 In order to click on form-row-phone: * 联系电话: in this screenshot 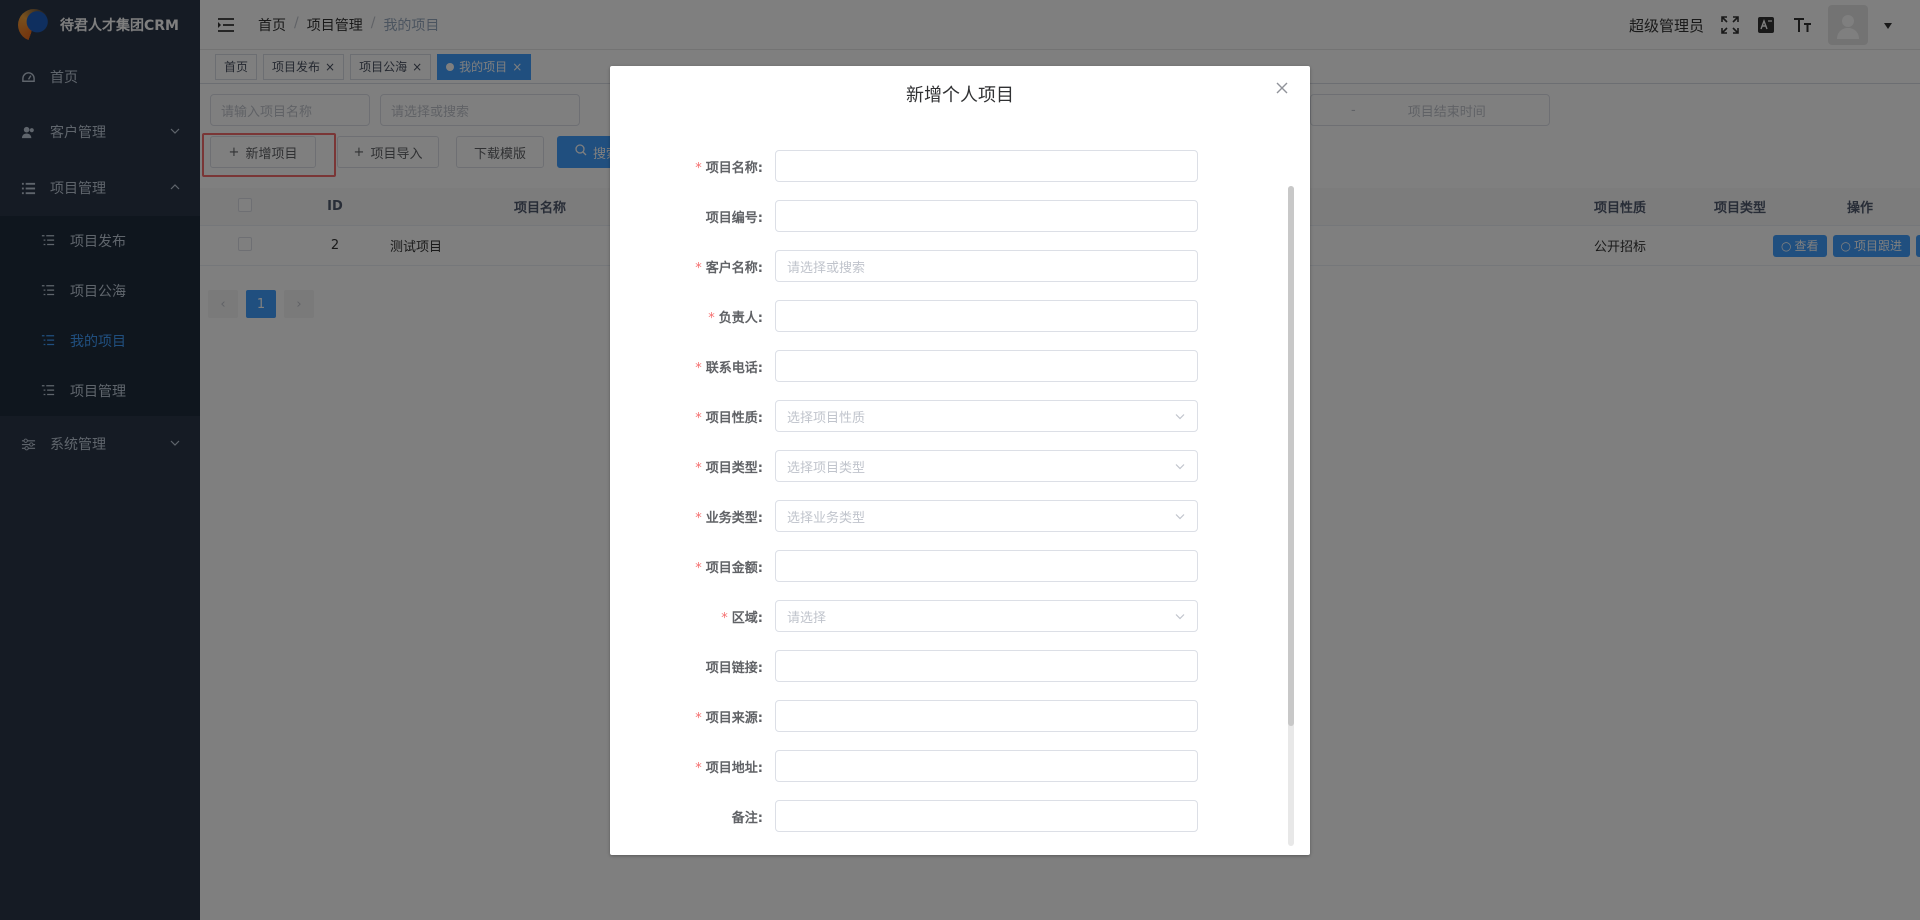, I will do `click(960, 366)`.